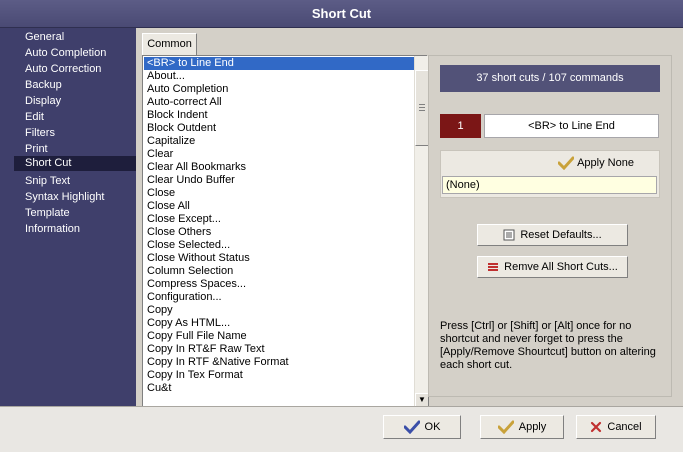 This screenshot has width=683, height=452. Describe the element at coordinates (279, 115) in the screenshot. I see `list-item: Block Indent` at that location.